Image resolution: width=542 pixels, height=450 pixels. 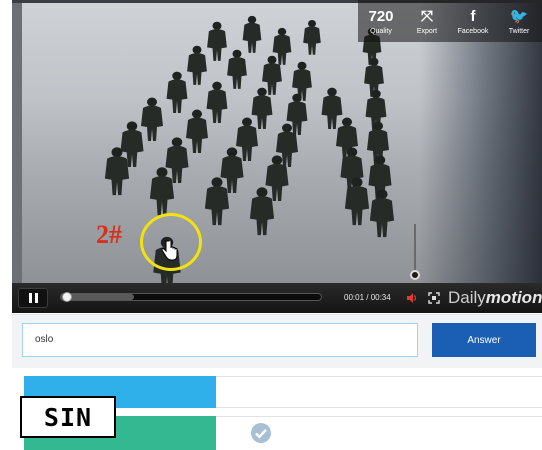 What do you see at coordinates (220, 340) in the screenshot?
I see `answer-input: oslo` at bounding box center [220, 340].